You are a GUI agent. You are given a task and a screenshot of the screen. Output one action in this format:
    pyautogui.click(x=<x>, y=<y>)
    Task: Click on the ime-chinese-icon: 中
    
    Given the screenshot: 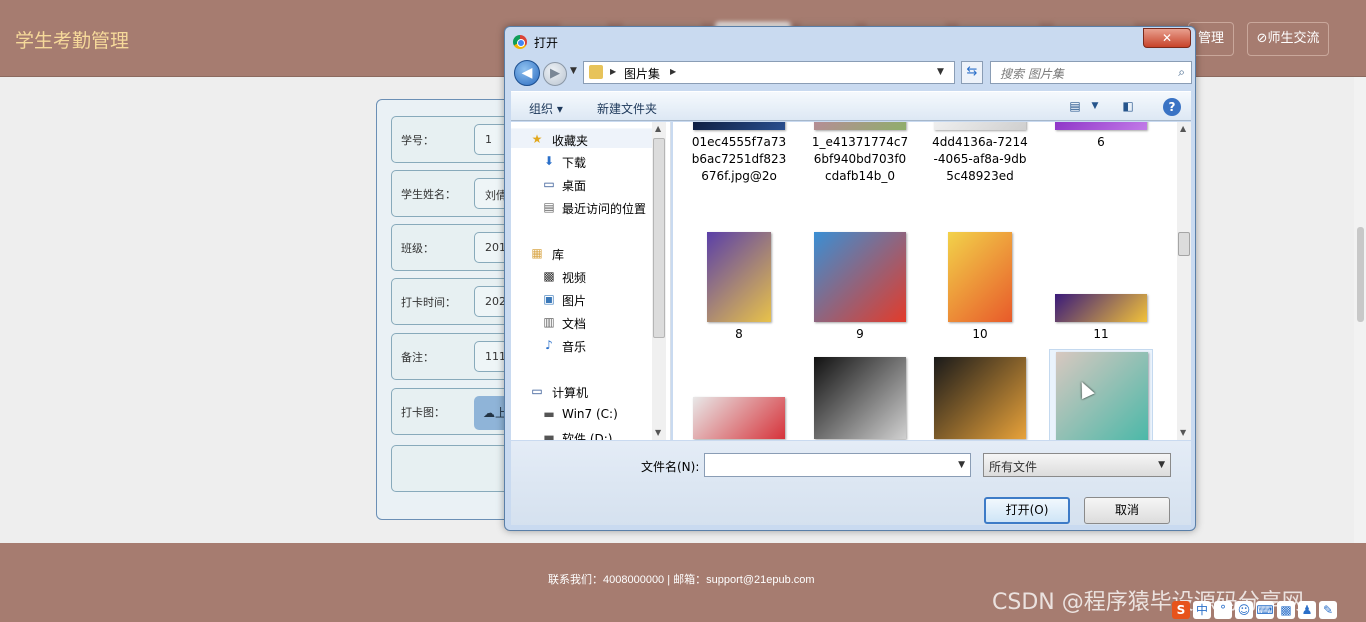 What is the action you would take?
    pyautogui.click(x=1202, y=610)
    